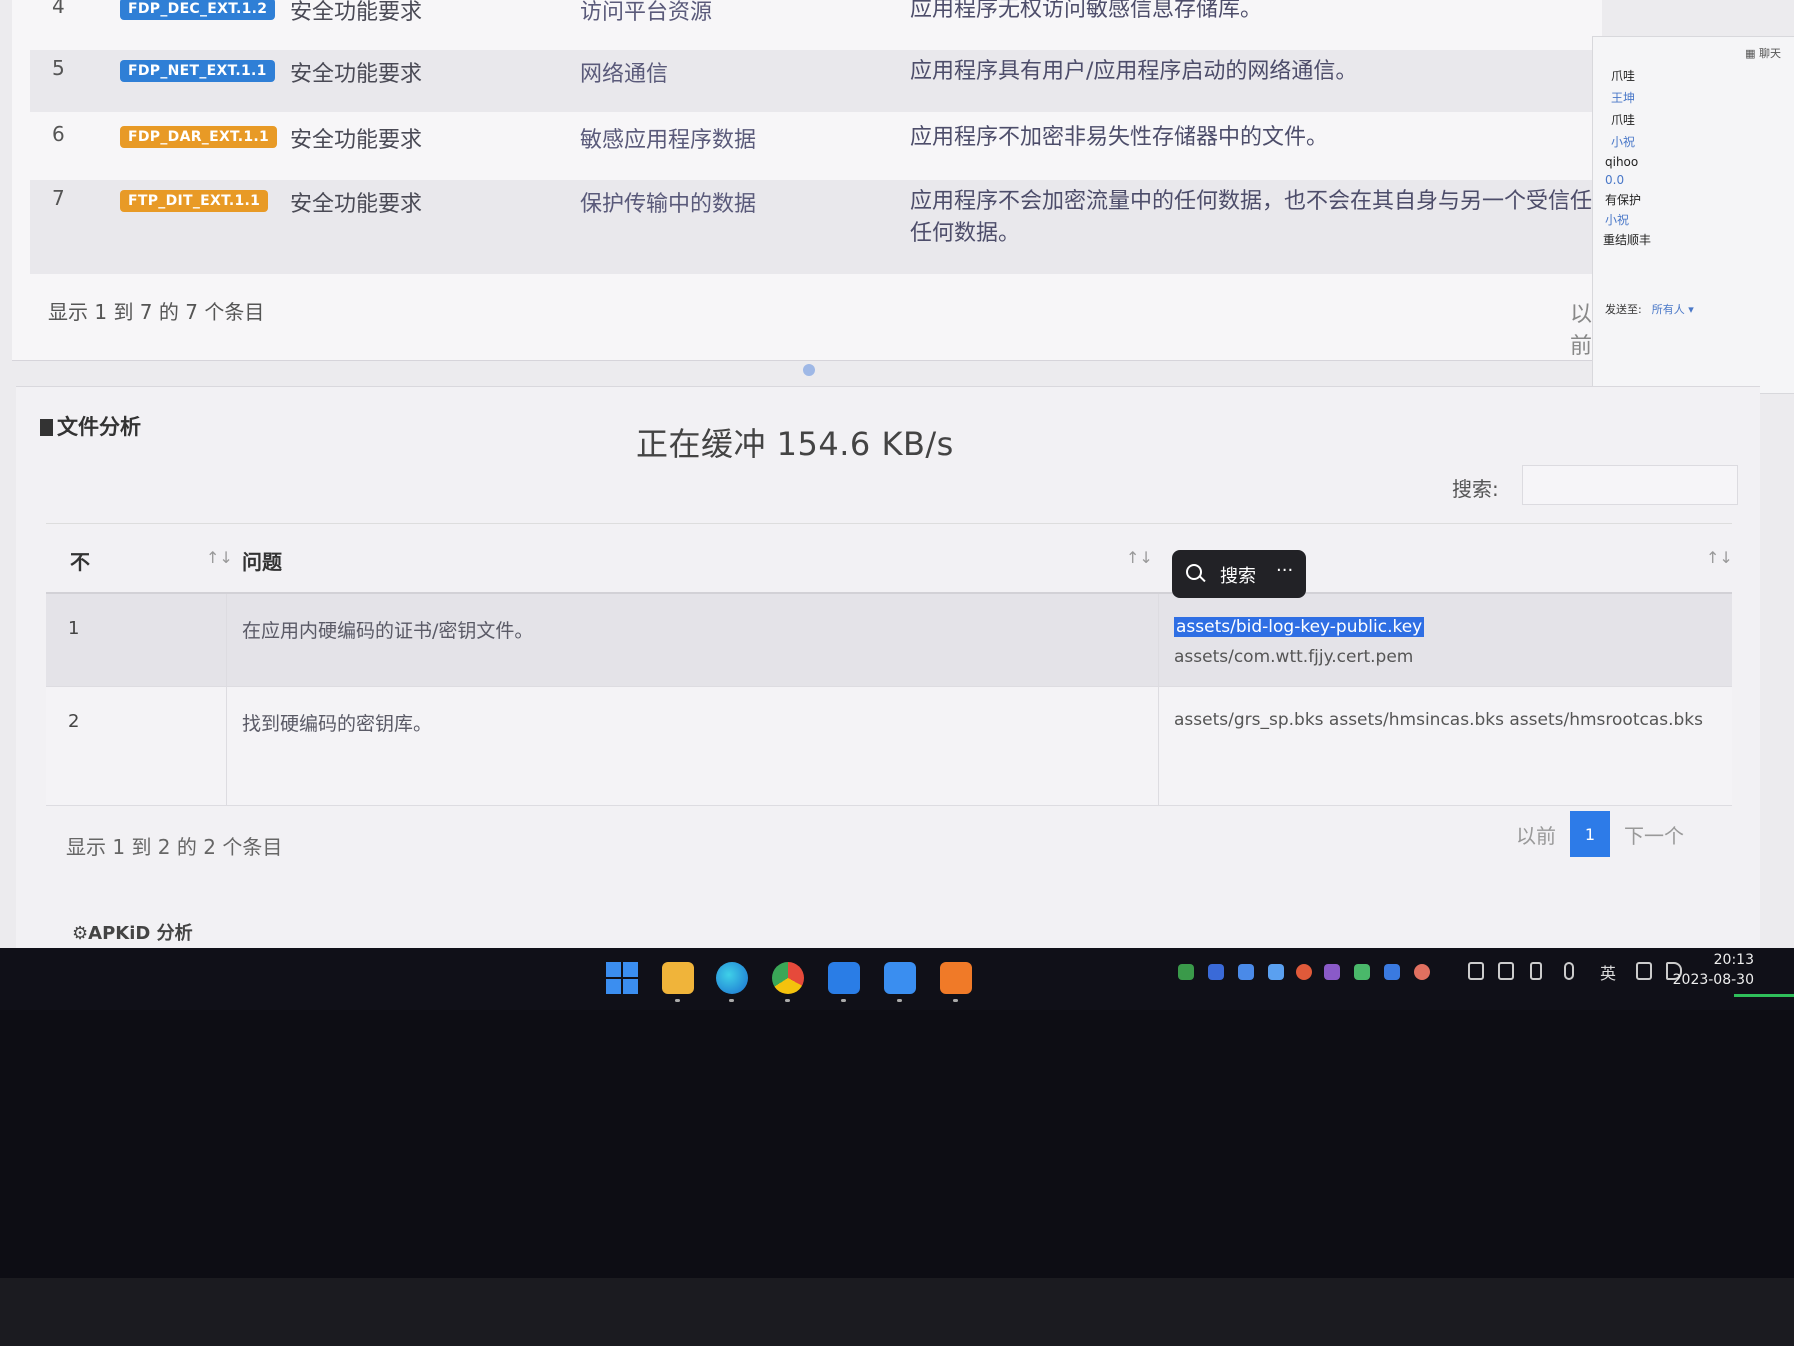 This screenshot has height=1346, width=1794. What do you see at coordinates (1260, 218) in the screenshot?
I see `requirement-description: 应用程序不会加密流量中的任何数据，也不会在其自身与另一个受信任的I 任何数据。` at bounding box center [1260, 218].